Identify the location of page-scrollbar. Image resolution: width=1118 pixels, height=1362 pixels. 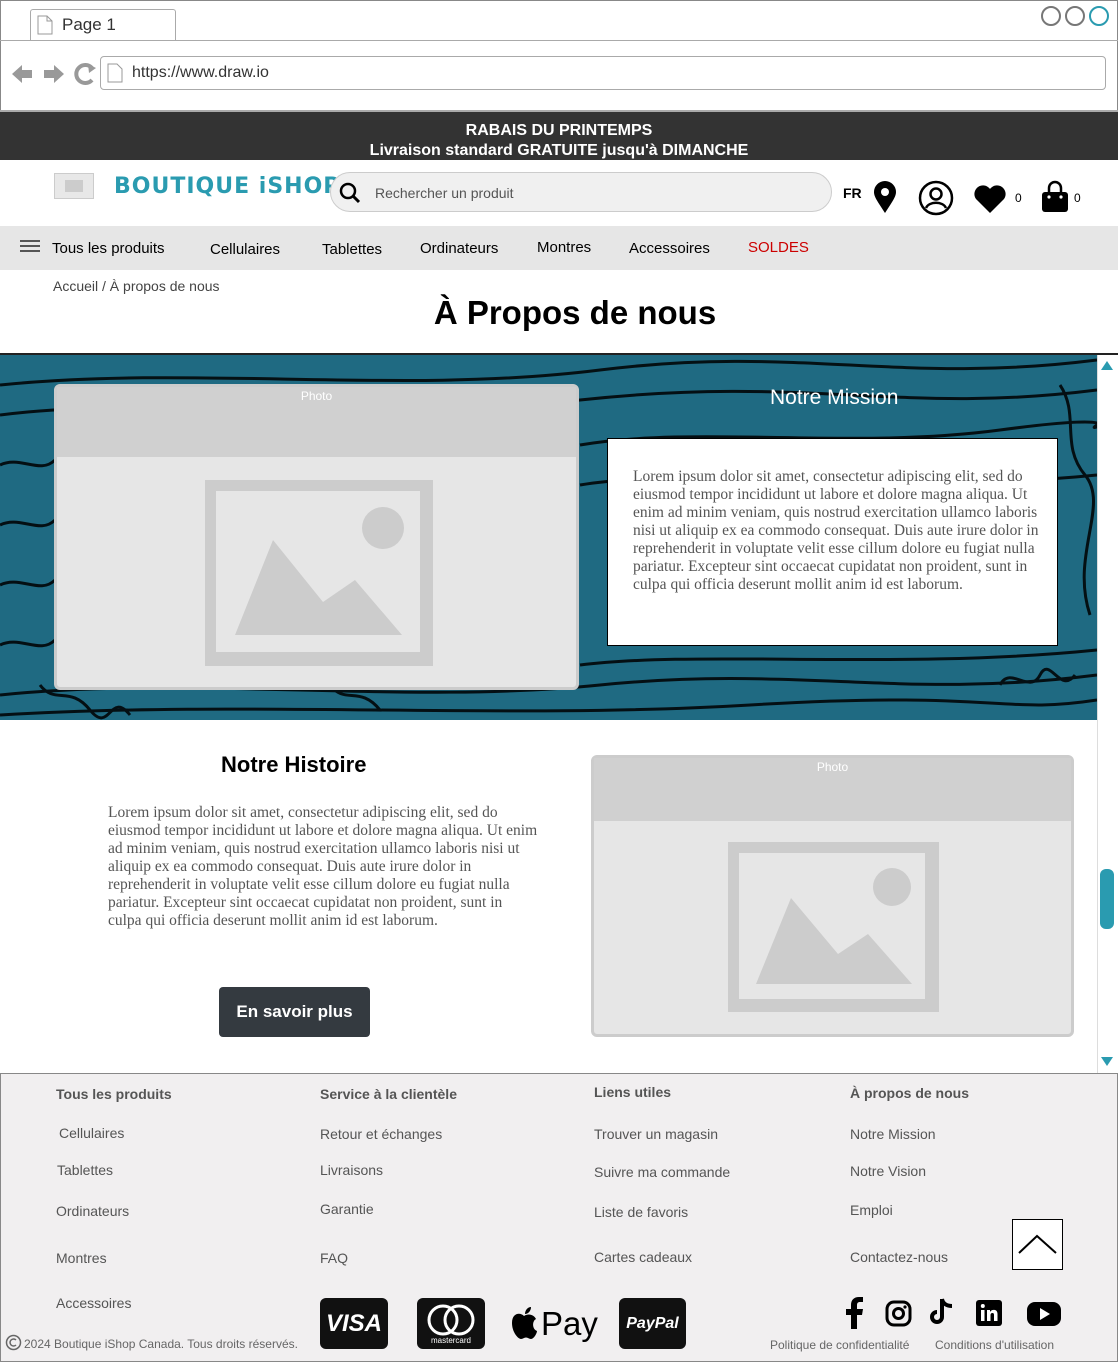
(1107, 714).